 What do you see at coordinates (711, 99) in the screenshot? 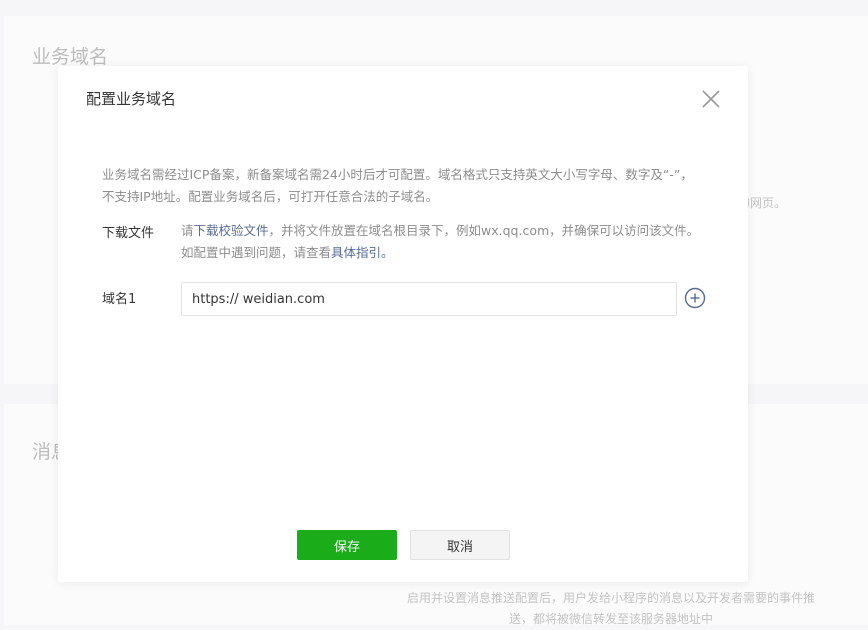
I see `close-icon` at bounding box center [711, 99].